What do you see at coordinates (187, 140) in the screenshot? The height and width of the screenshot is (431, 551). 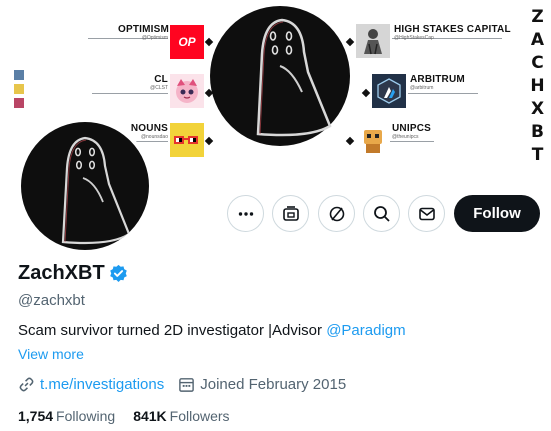 I see `nouns-logo` at bounding box center [187, 140].